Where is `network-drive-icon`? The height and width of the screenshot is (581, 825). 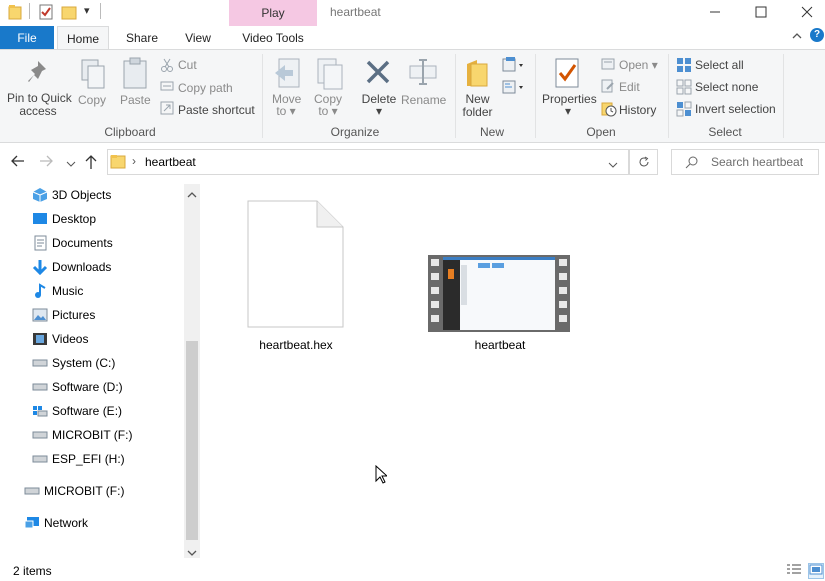
network-drive-icon is located at coordinates (40, 411).